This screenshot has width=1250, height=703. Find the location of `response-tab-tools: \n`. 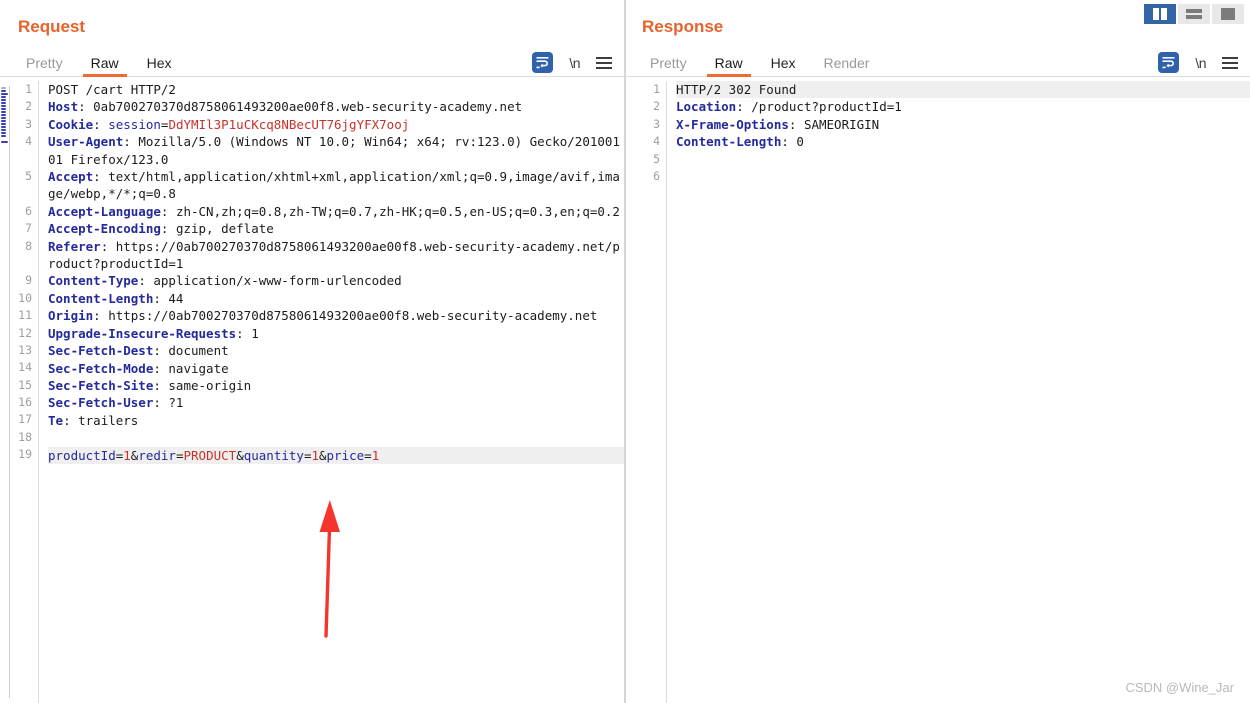

response-tab-tools: \n is located at coordinates (1198, 62).